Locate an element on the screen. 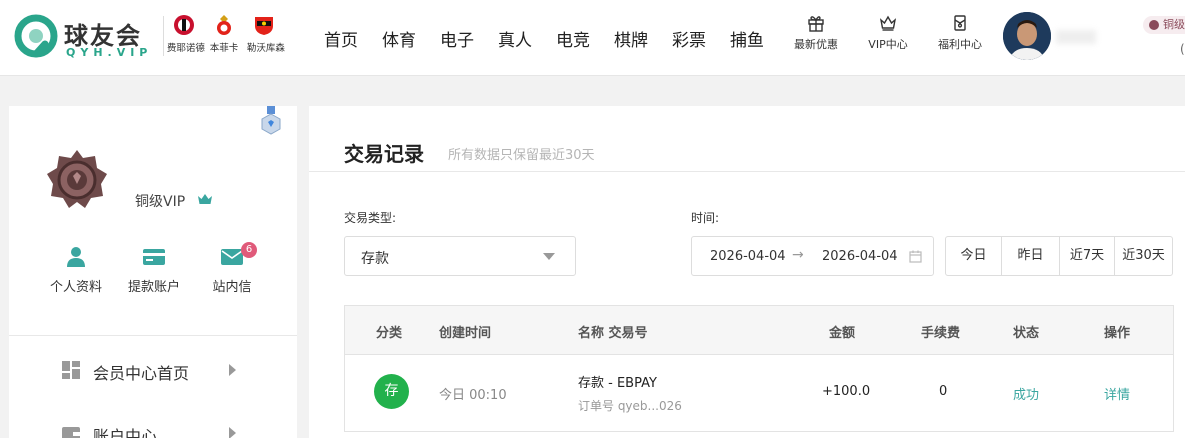  transaction-name: 存款 - EBPAY is located at coordinates (617, 383).